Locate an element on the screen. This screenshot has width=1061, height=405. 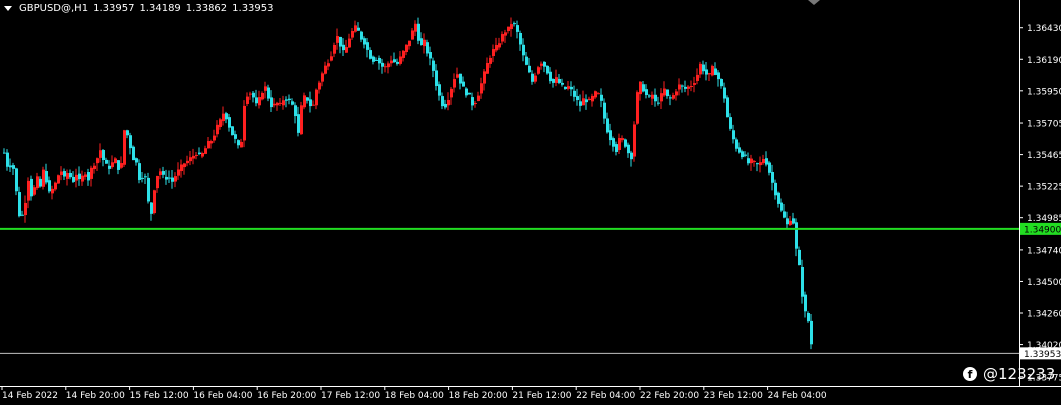
y-tick-label: 1.34020 is located at coordinates (1044, 346).